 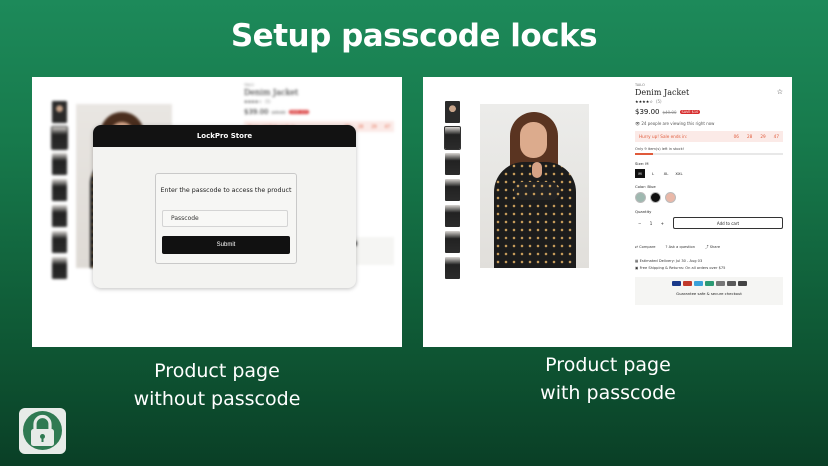 What do you see at coordinates (217, 385) in the screenshot?
I see `caption-left: Product page without passcode` at bounding box center [217, 385].